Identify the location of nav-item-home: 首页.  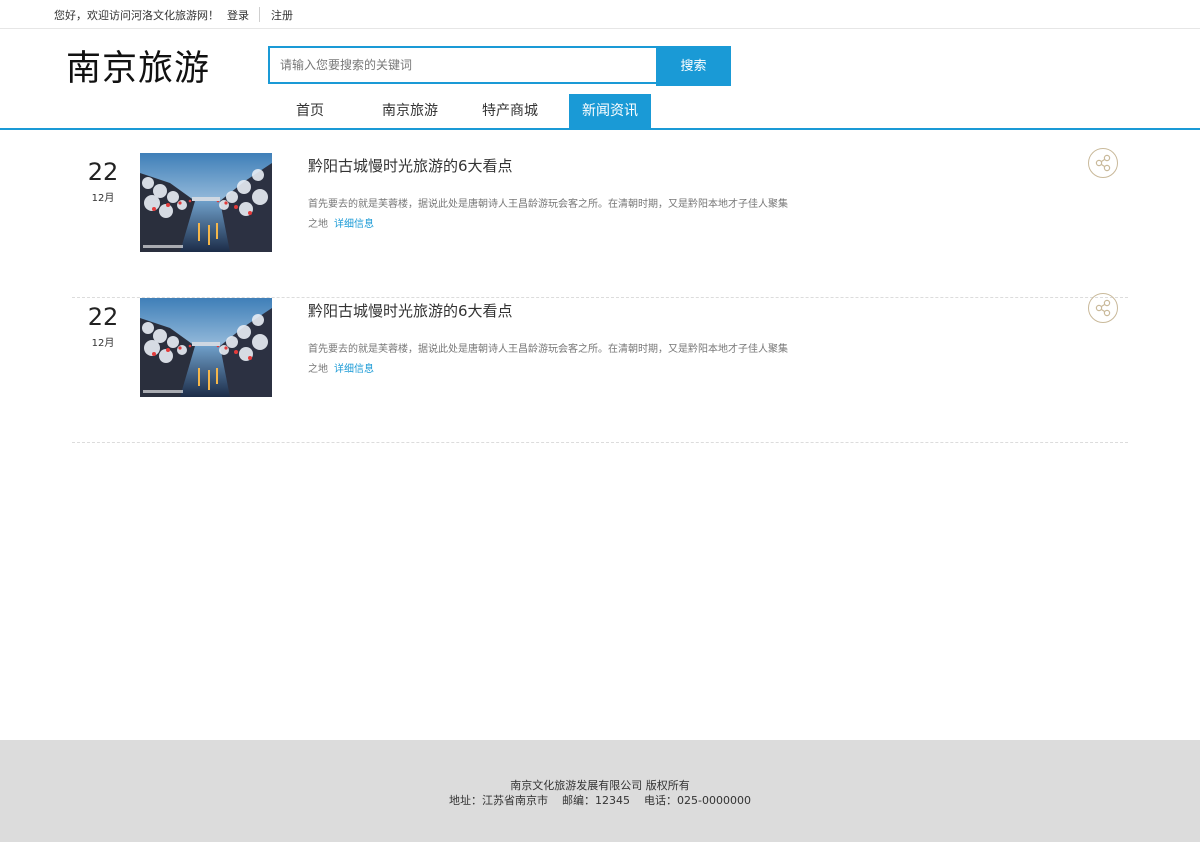
(310, 111).